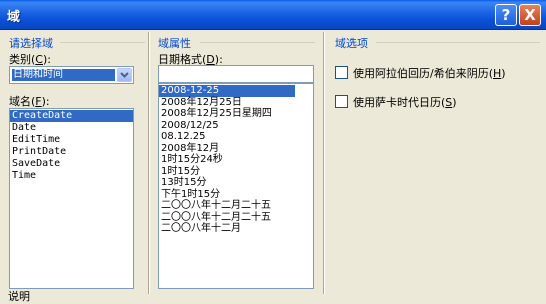  I want to click on close-icon: X, so click(530, 15).